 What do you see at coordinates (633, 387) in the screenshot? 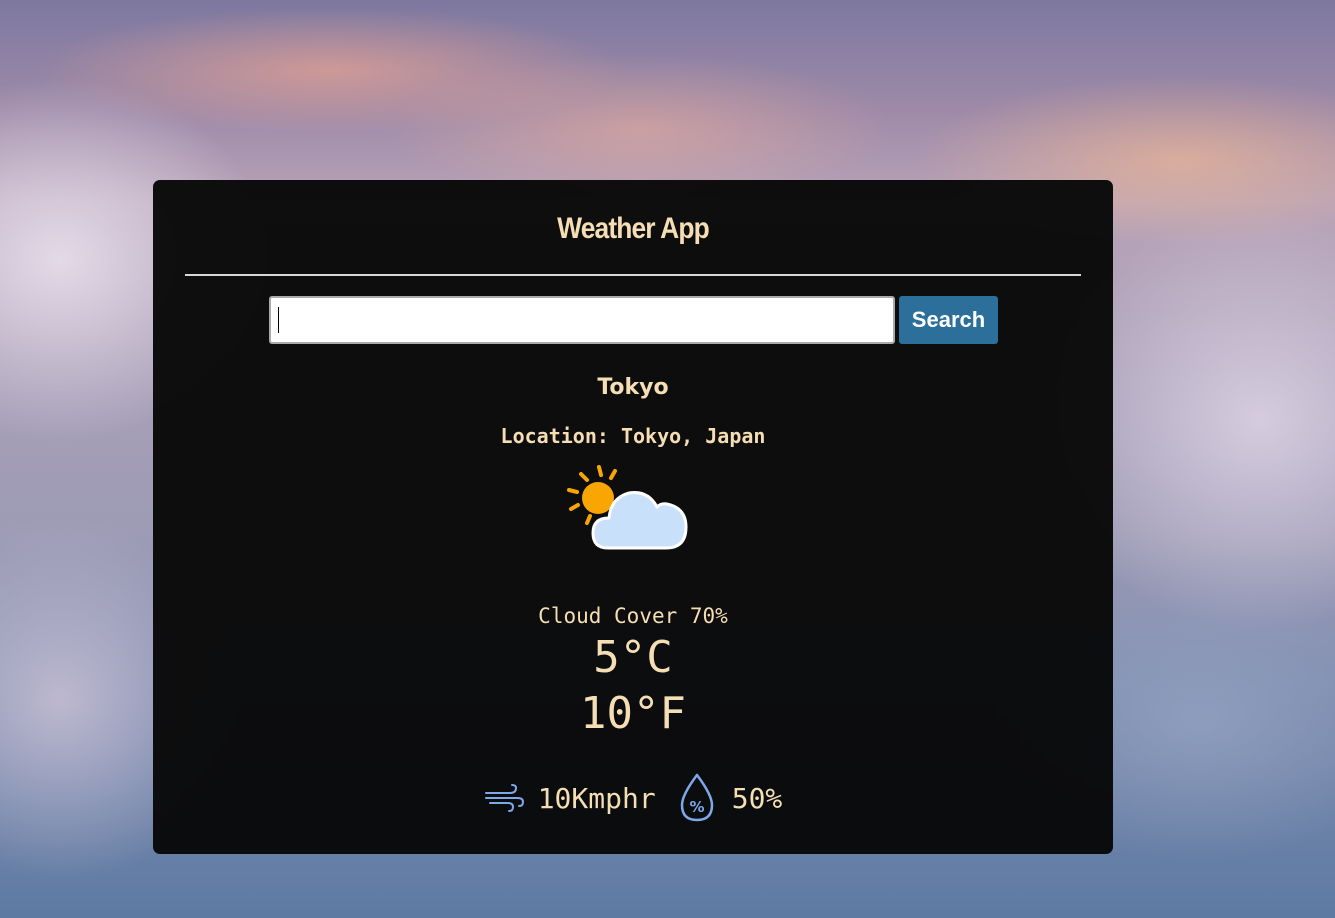
I see `city-name: Tokyo` at bounding box center [633, 387].